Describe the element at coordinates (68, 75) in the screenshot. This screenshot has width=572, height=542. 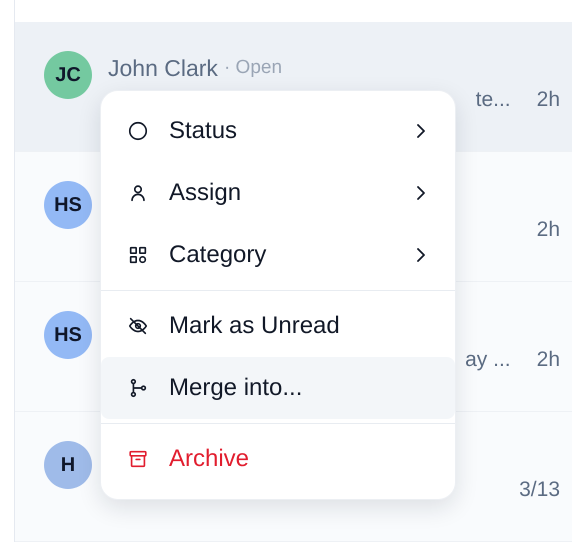
I see `avatar: JC` at that location.